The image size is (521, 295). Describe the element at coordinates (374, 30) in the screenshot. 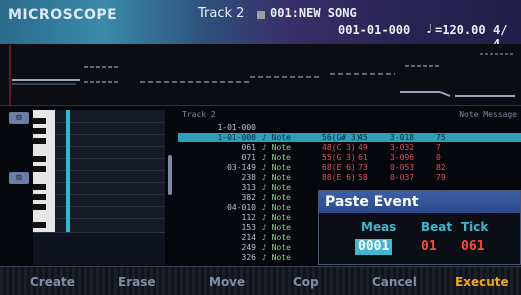

I see `song-position: 001-01-000` at that location.